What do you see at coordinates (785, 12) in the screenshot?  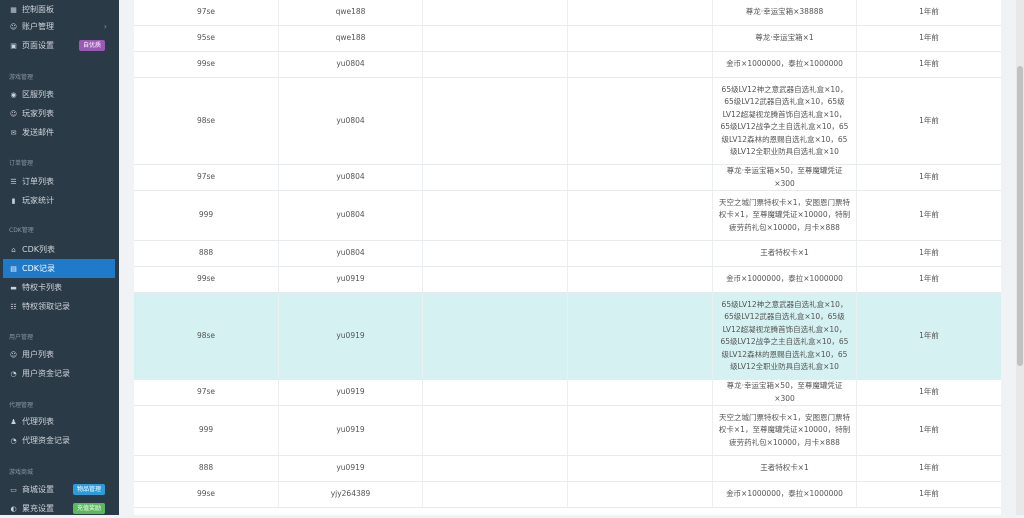 I see `cell-reward: 尊龙·幸运宝箱×38888` at bounding box center [785, 12].